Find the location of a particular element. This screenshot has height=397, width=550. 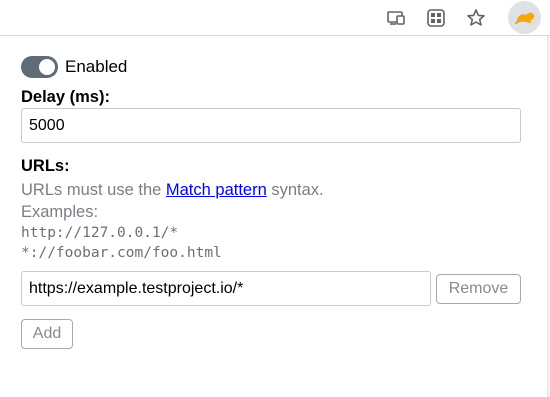

add-url-button: Add is located at coordinates (47, 334).